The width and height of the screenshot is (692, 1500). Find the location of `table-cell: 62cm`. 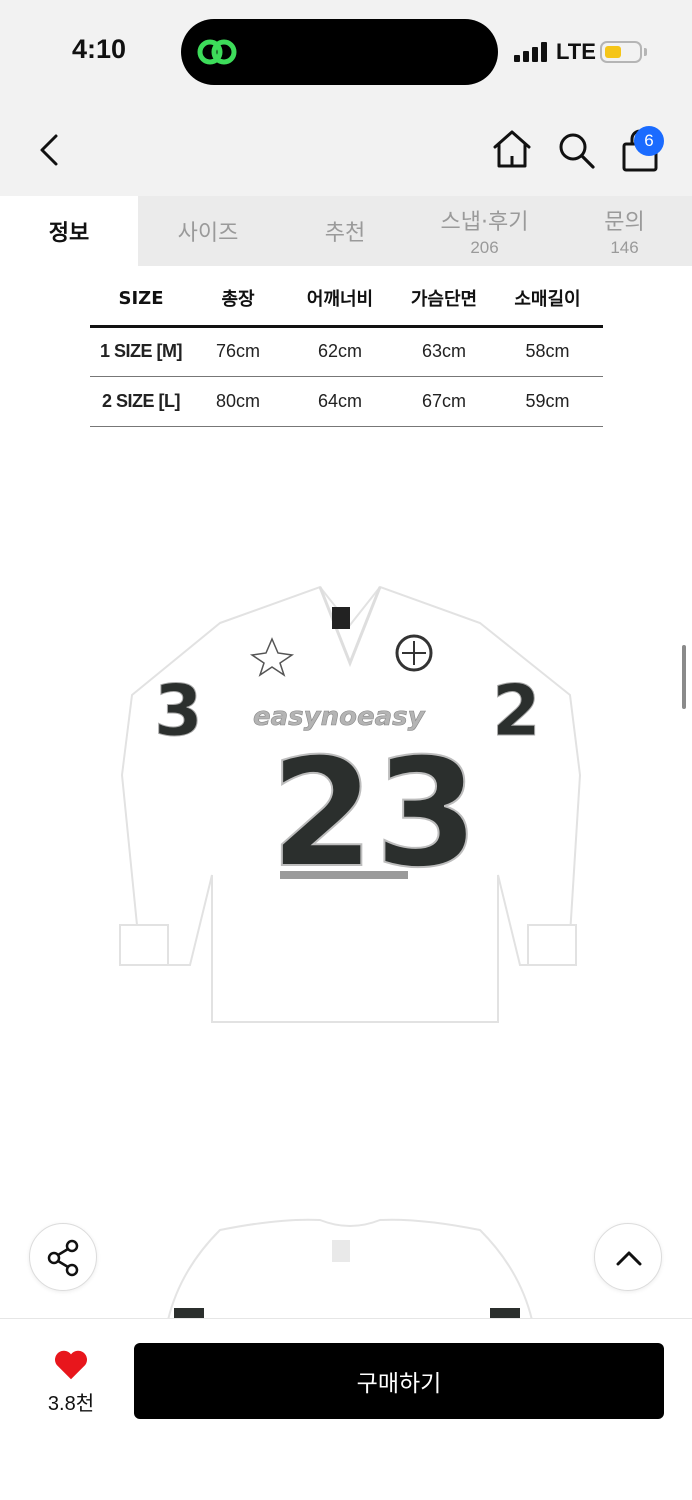

table-cell: 62cm is located at coordinates (340, 351).